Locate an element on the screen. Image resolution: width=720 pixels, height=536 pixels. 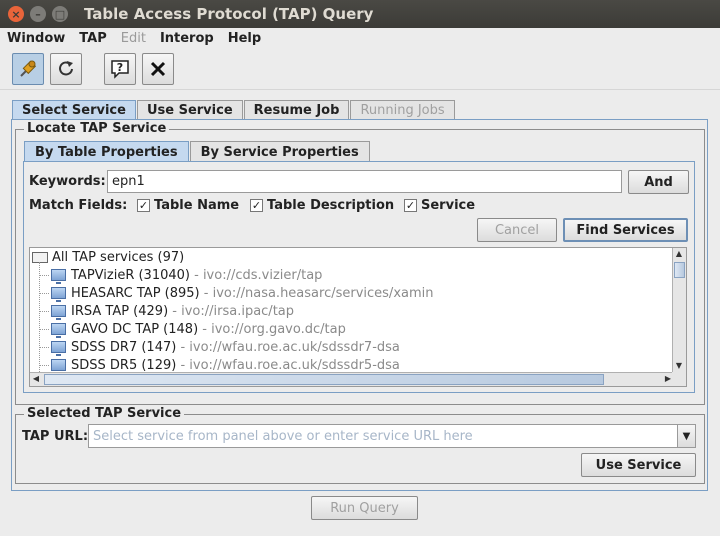
chevron-down-icon: ▼ is located at coordinates (686, 436).